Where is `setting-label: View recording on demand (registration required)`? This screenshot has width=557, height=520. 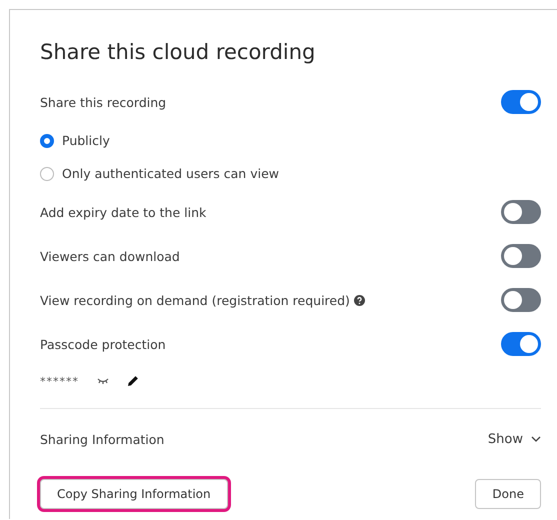 setting-label: View recording on demand (registration required) is located at coordinates (202, 300).